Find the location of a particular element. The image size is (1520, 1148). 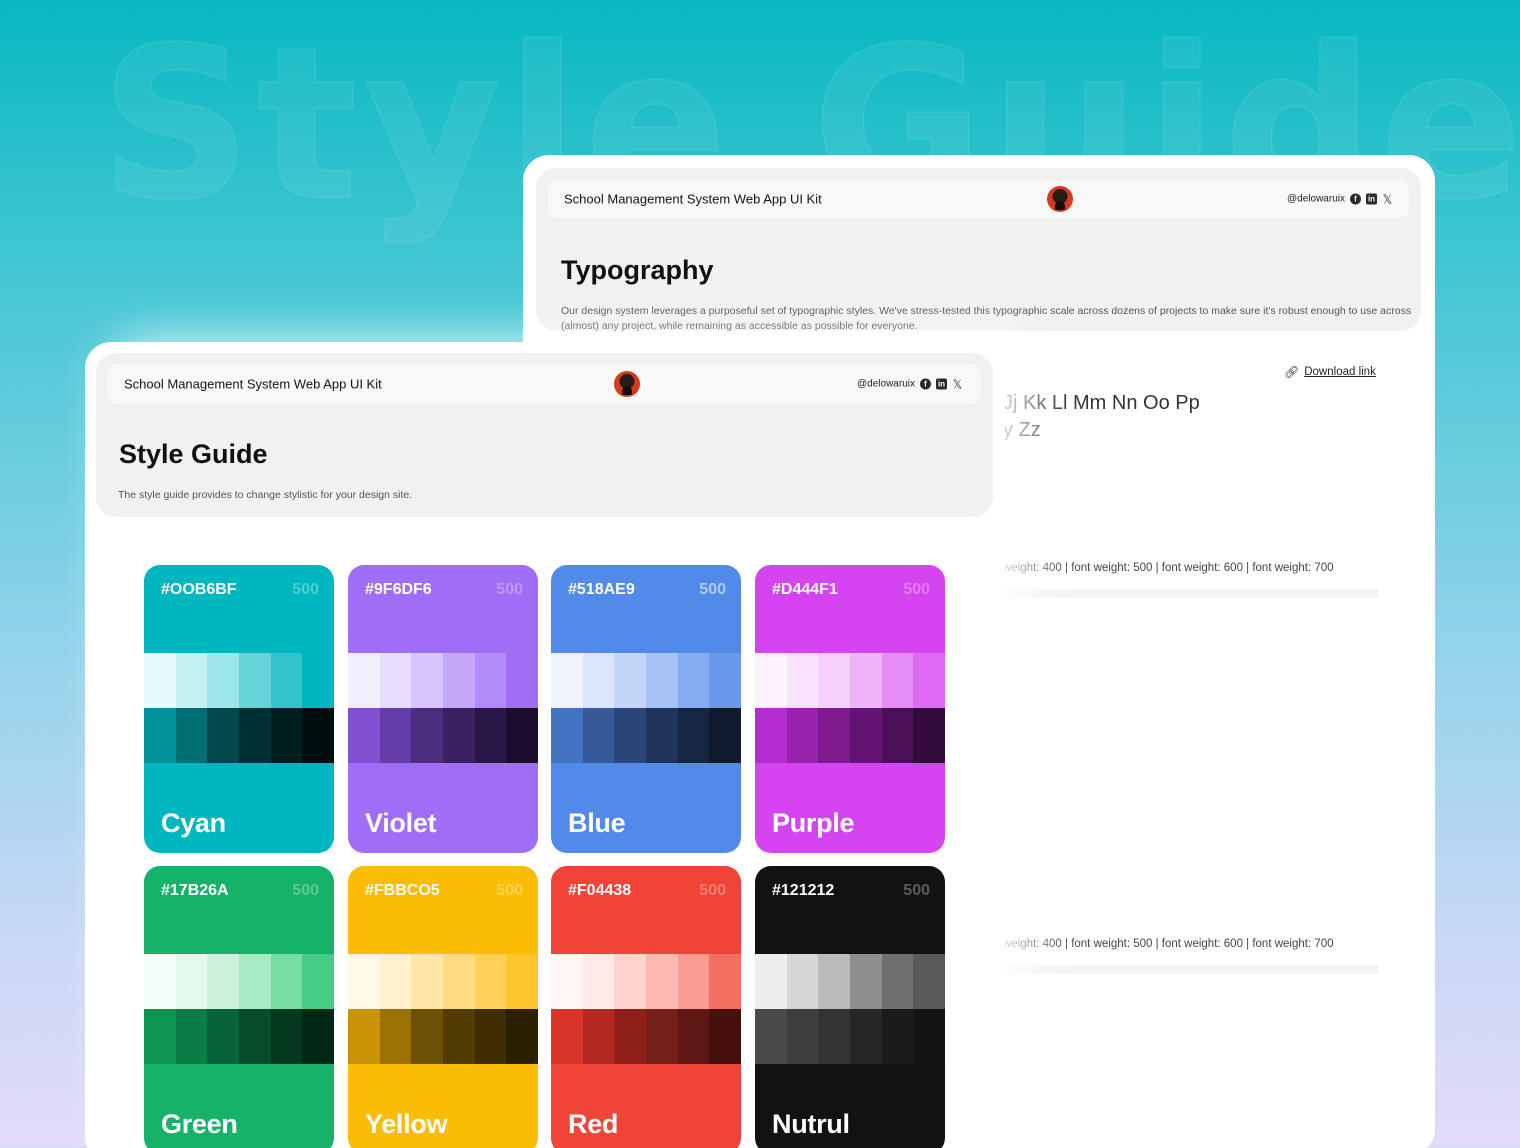

color-swatch-cyan: #OOB6BF 500 Cyan is located at coordinates (239, 709).